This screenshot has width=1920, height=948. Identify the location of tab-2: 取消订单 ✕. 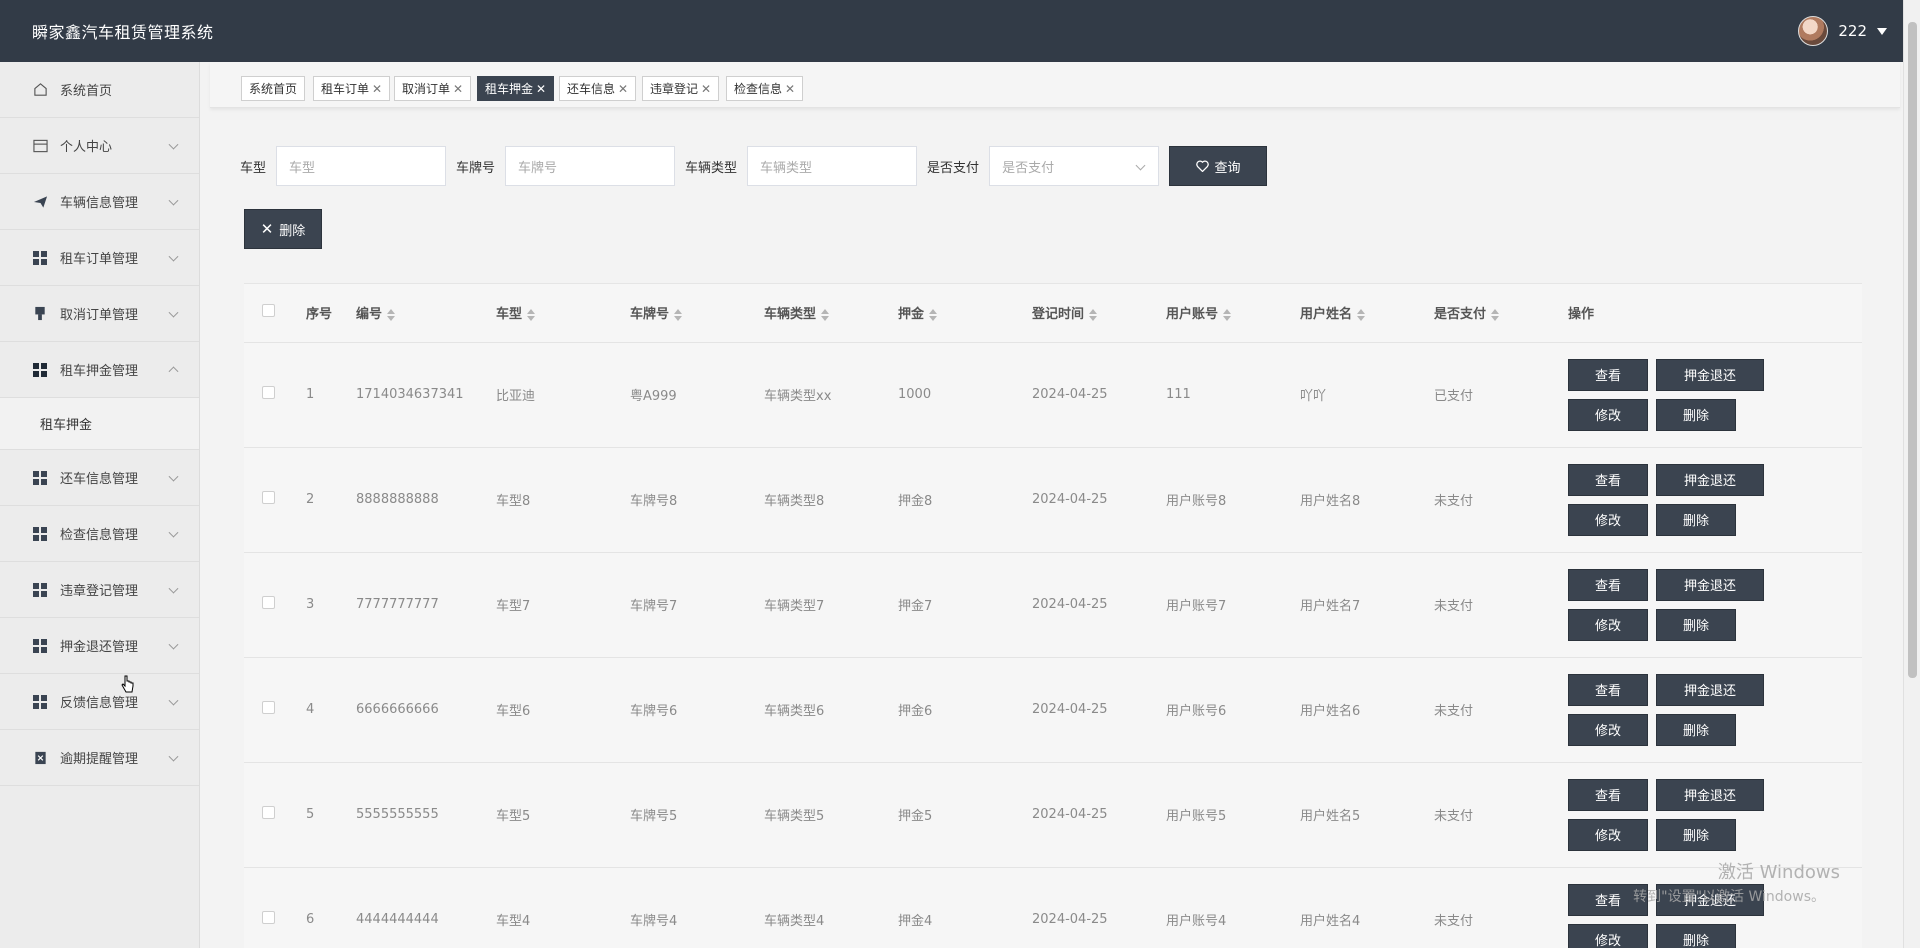
(433, 88).